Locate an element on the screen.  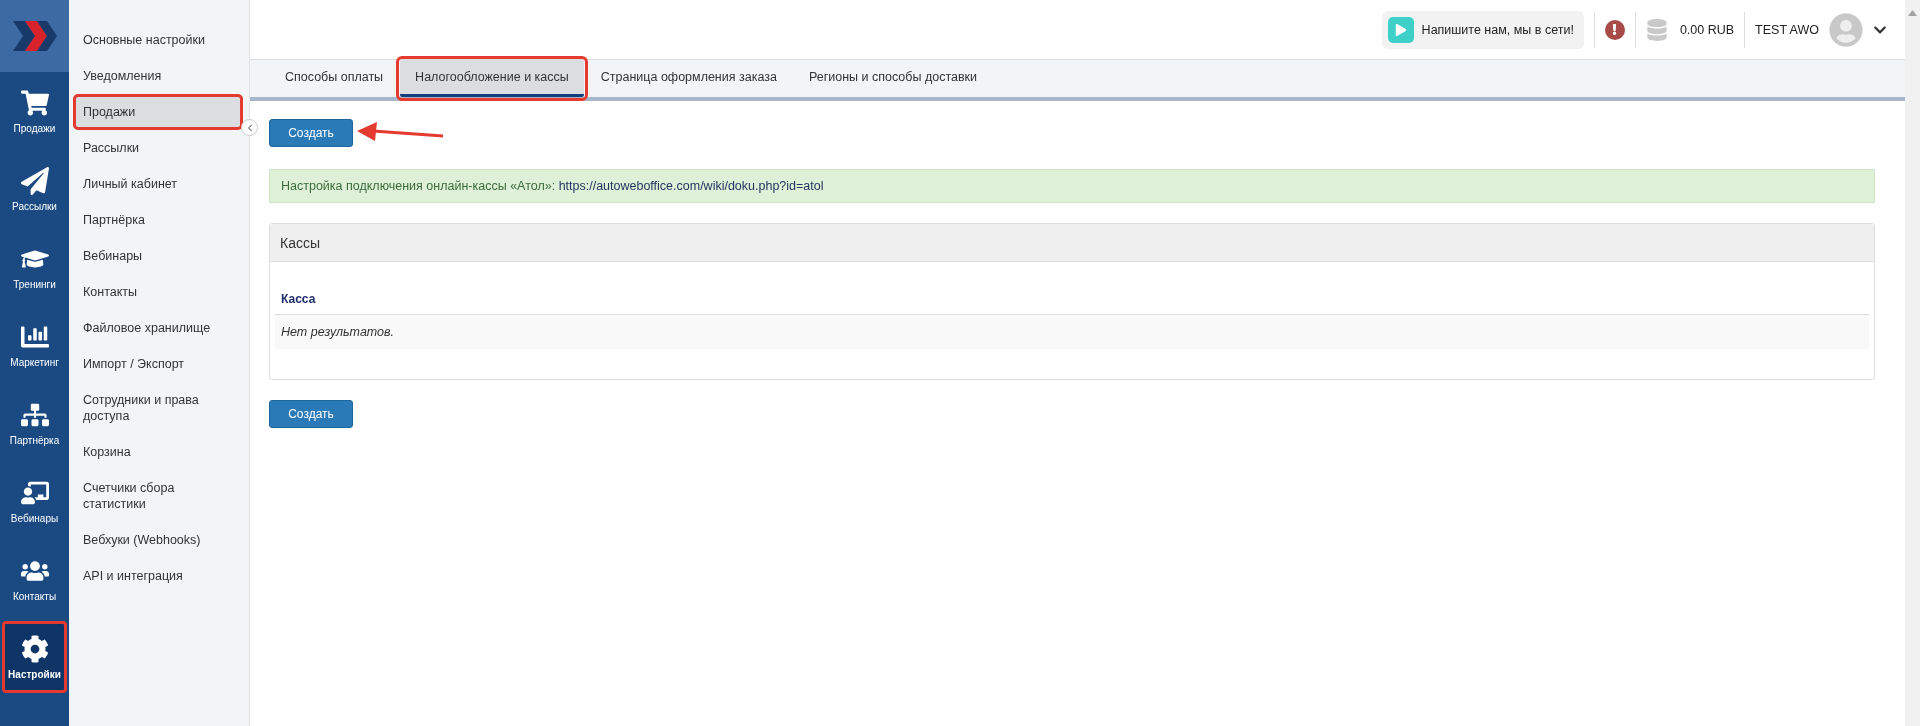
panel-title: Кассы is located at coordinates (1072, 243).